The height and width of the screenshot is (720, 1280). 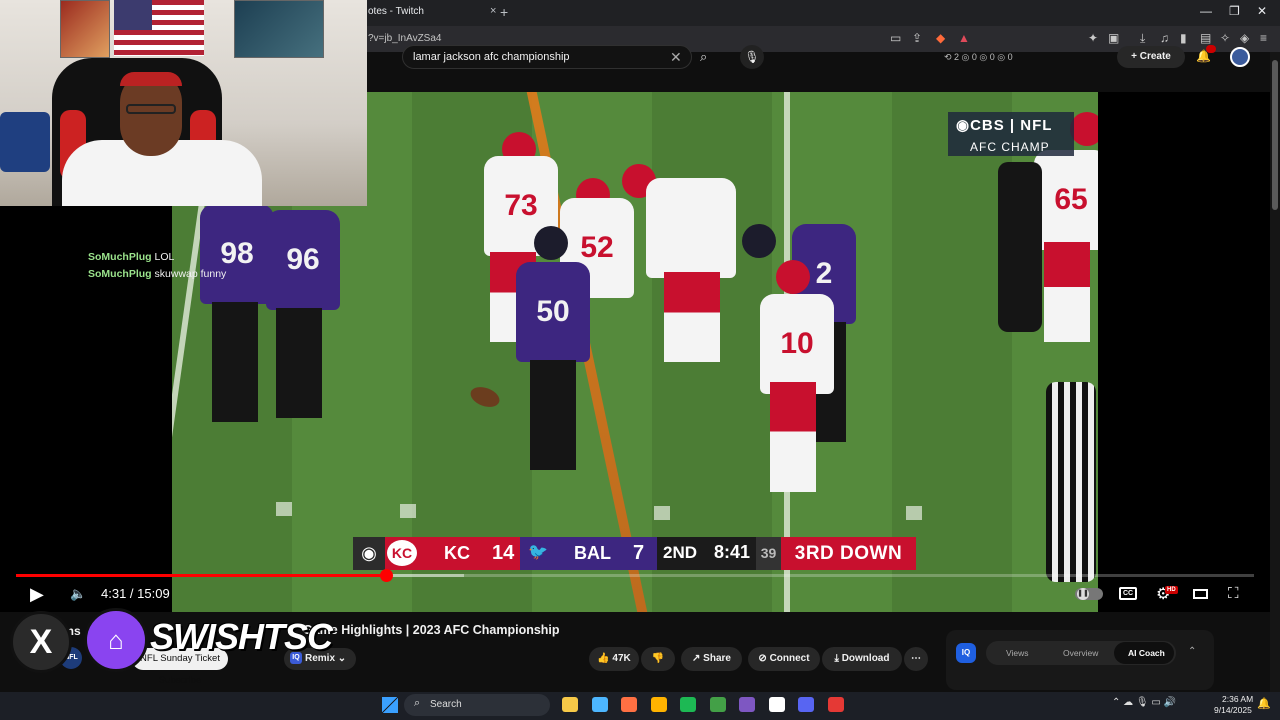 I want to click on more-actions-button: ⋯, so click(x=916, y=659).